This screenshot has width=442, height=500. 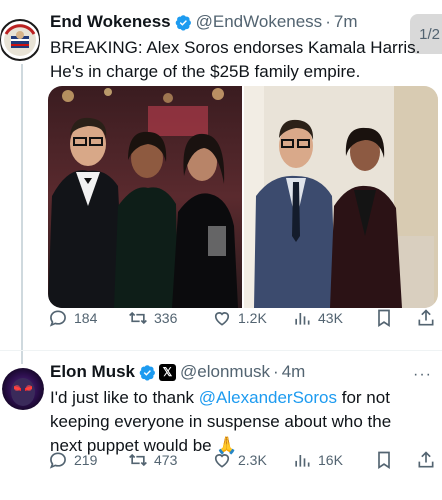 What do you see at coordinates (166, 460) in the screenshot?
I see `repost-count: 473` at bounding box center [166, 460].